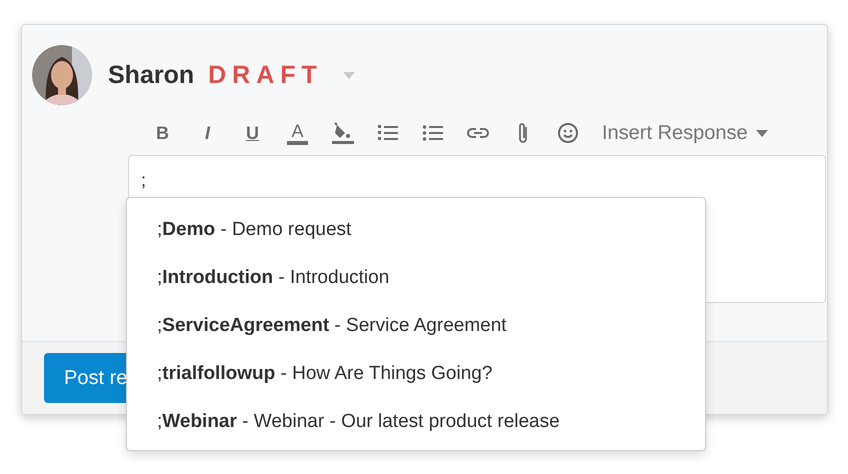 This screenshot has height=474, width=848. I want to click on bullet-list-icon, so click(433, 133).